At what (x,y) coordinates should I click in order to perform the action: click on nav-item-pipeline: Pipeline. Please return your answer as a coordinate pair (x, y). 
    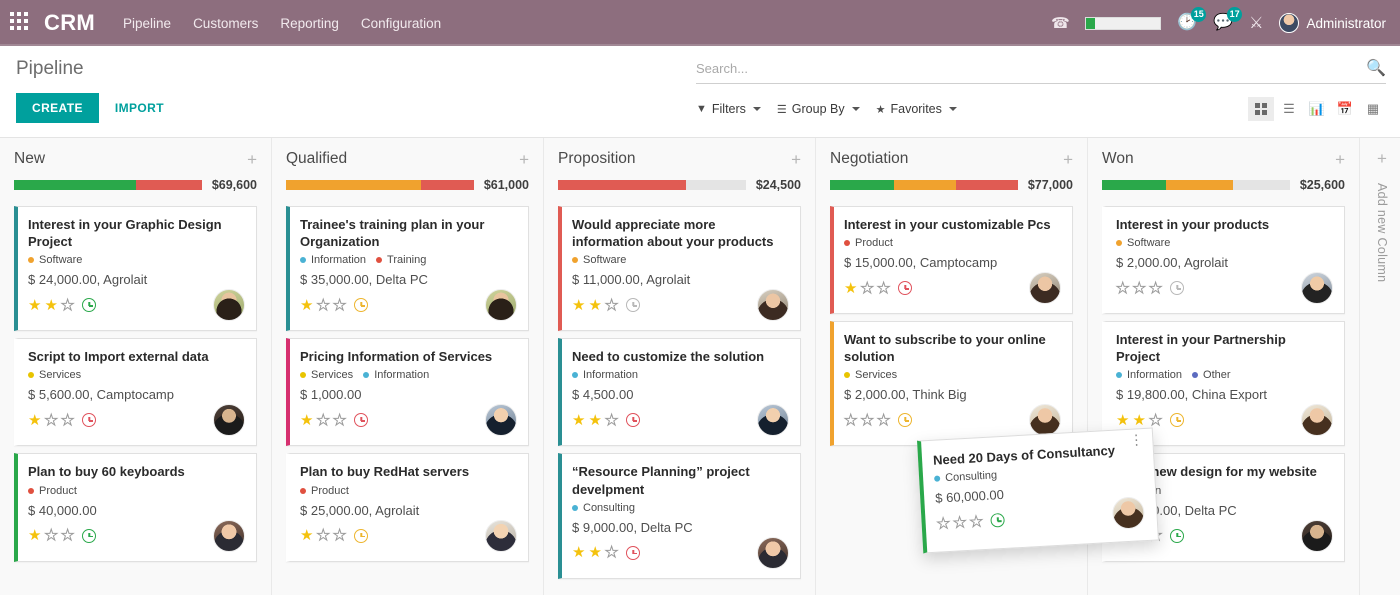
    Looking at the image, I should click on (147, 23).